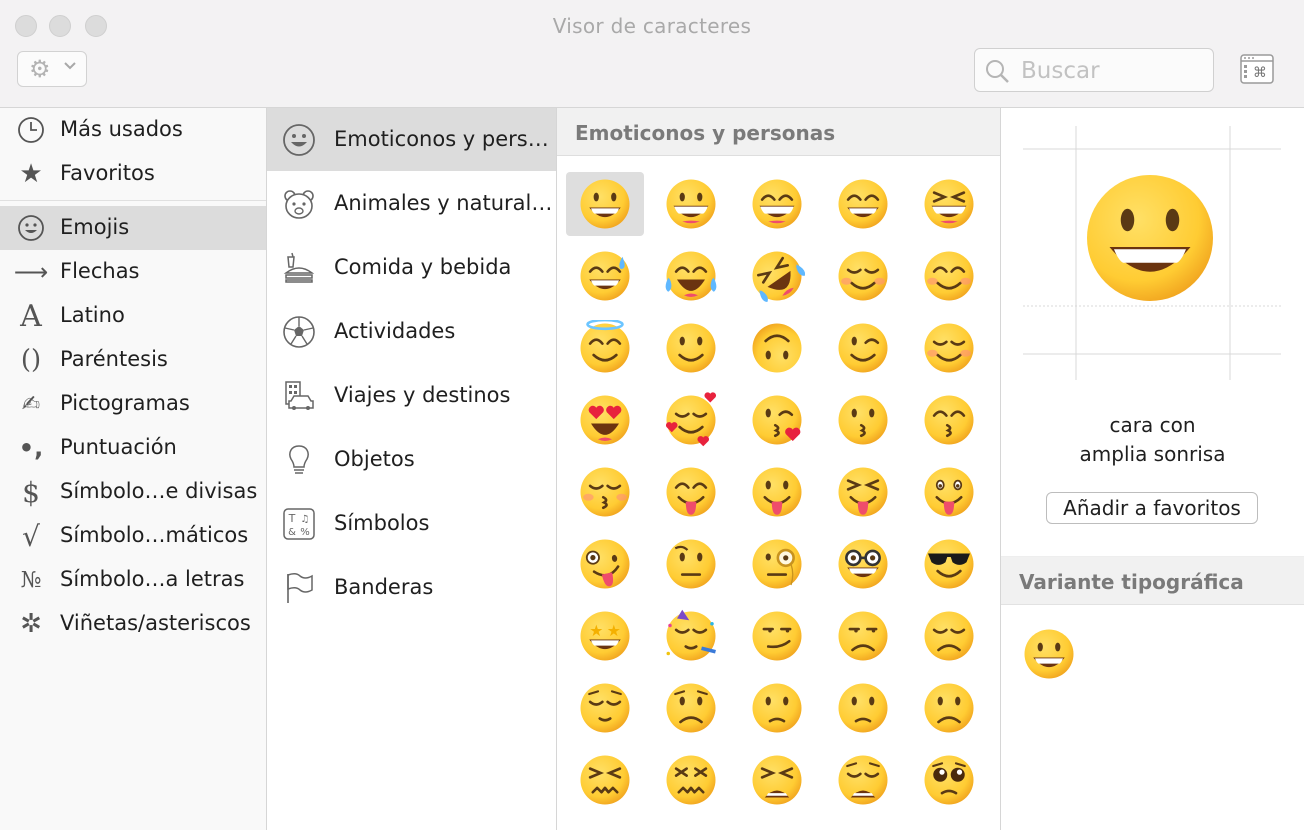  Describe the element at coordinates (107, 173) in the screenshot. I see `sidebar-item-label: Favoritos` at that location.